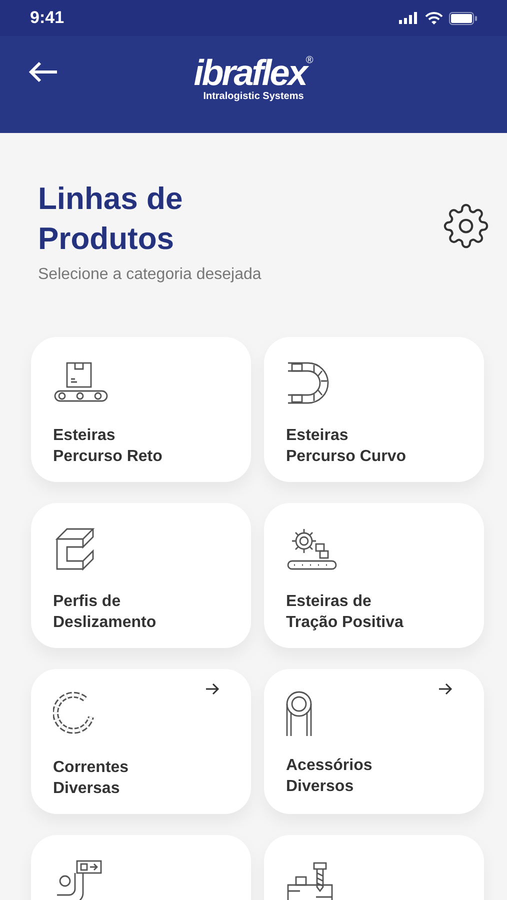  What do you see at coordinates (374, 409) in the screenshot?
I see `category-card: Esteiras Percurso Curvo` at bounding box center [374, 409].